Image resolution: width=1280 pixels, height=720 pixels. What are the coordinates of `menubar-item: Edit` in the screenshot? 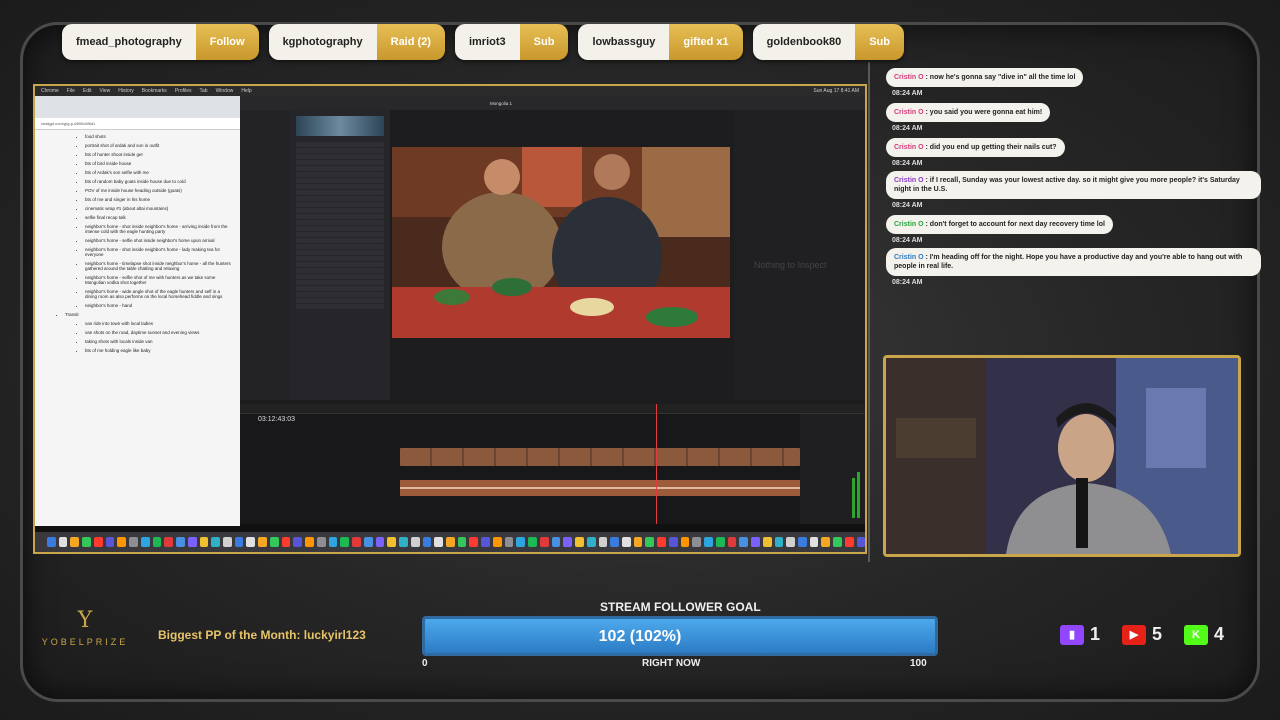 It's located at (87, 91).